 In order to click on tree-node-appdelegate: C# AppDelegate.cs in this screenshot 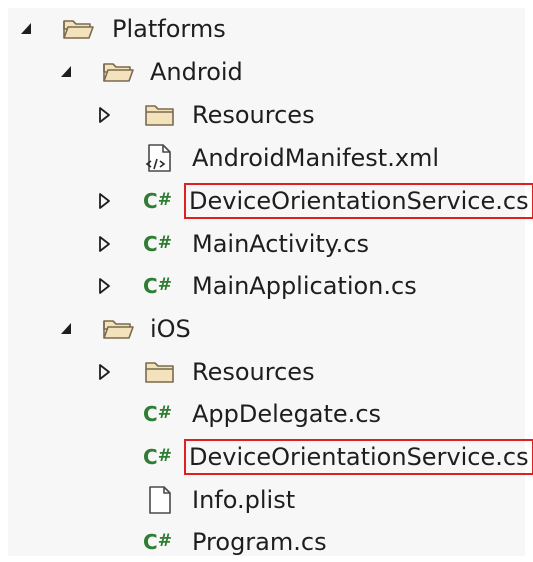, I will do `click(266, 414)`.